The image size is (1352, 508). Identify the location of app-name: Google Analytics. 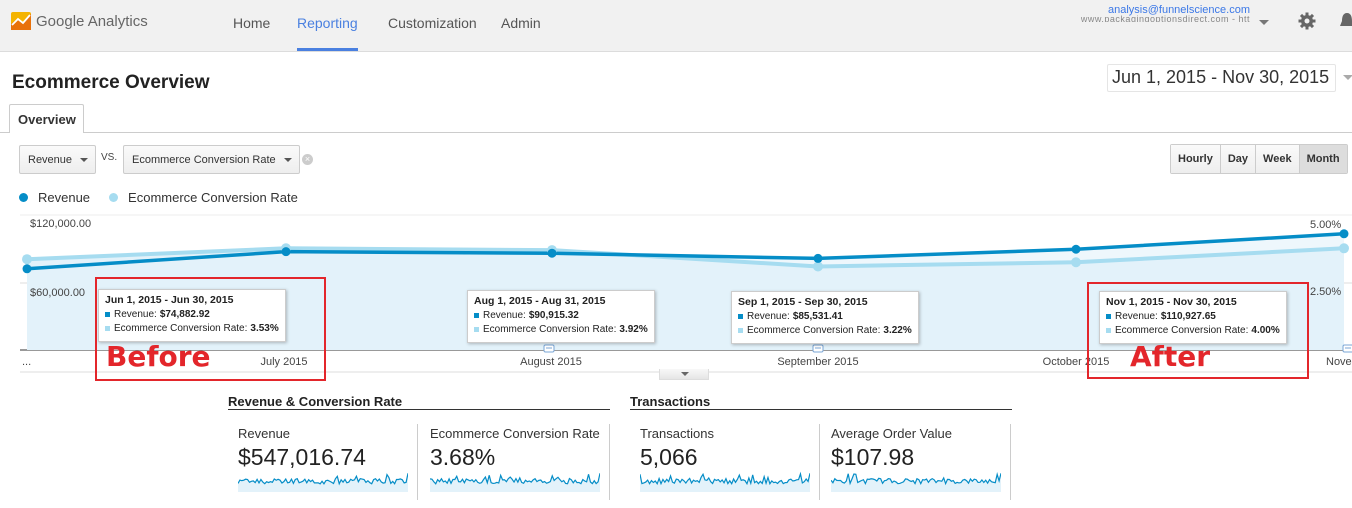
(92, 21).